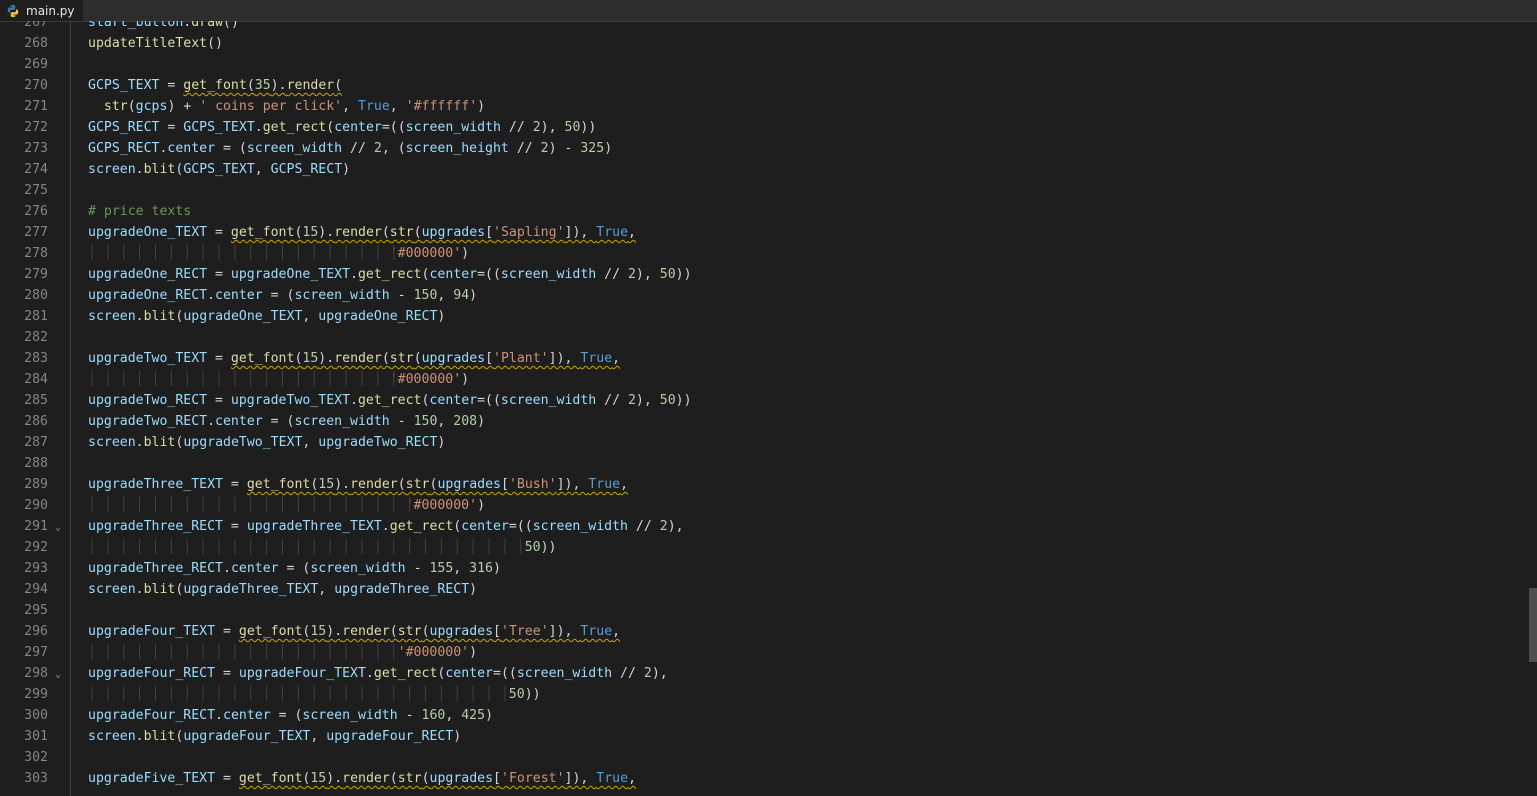  Describe the element at coordinates (247, 652) in the screenshot. I see `indent-guides: │ │ │ │ │ │ │ │ │ │ │ │ │ │ │ │ │ │ │ │` at that location.